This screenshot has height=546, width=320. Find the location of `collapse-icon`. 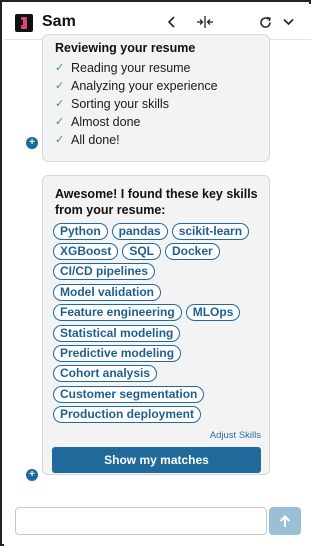

collapse-icon is located at coordinates (205, 22).